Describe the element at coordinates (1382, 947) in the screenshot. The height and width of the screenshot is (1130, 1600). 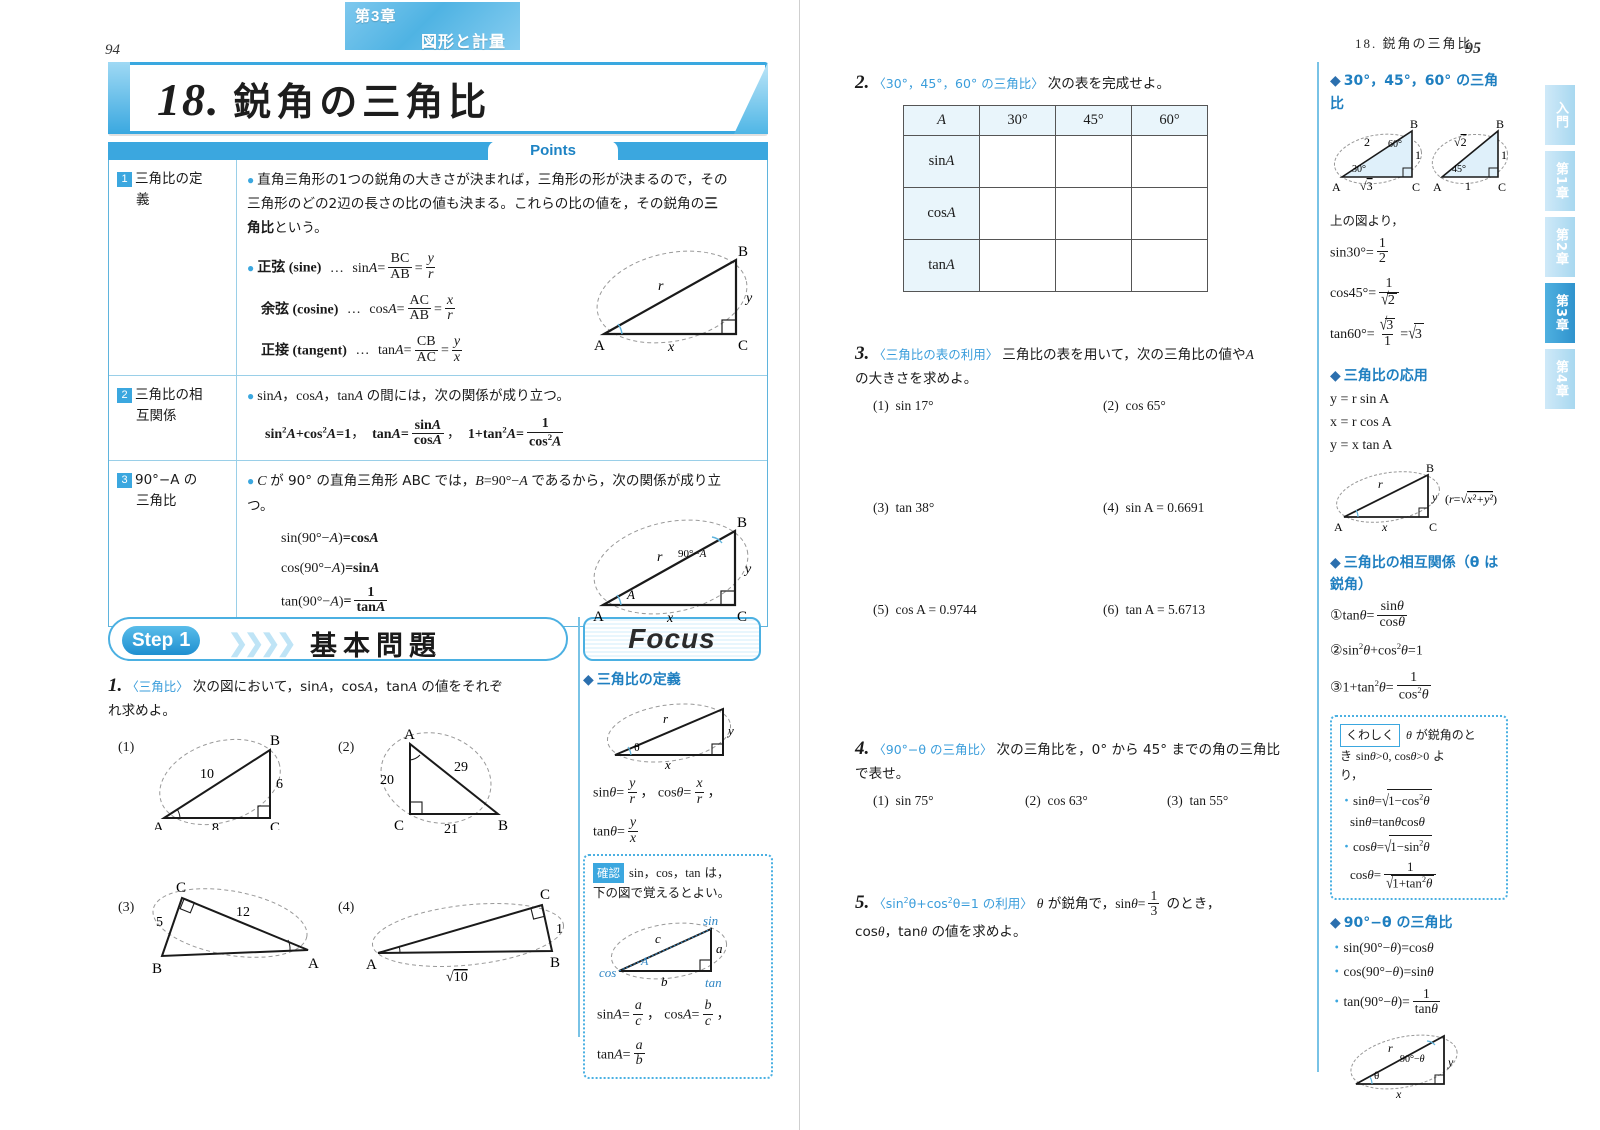
I see `sidebar-formula-sin-co: ・sin(90°−θ)=cosθ` at that location.